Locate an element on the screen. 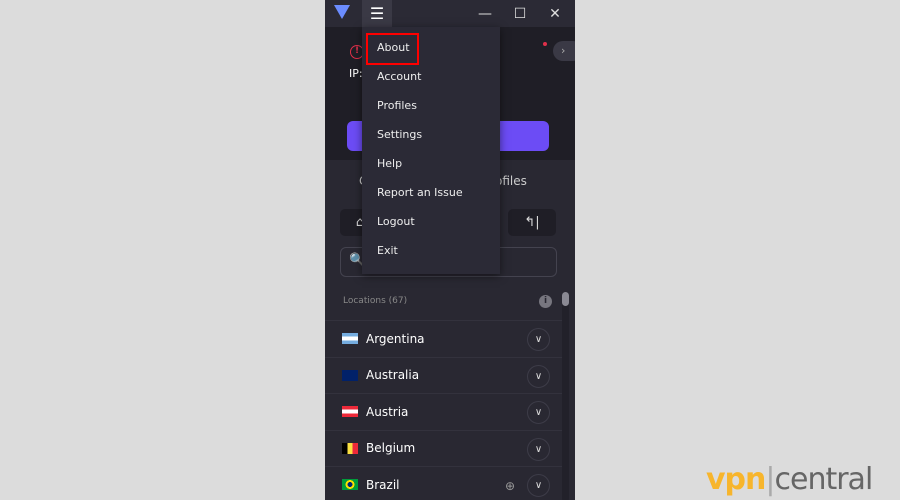  info-icon: i is located at coordinates (545, 301).